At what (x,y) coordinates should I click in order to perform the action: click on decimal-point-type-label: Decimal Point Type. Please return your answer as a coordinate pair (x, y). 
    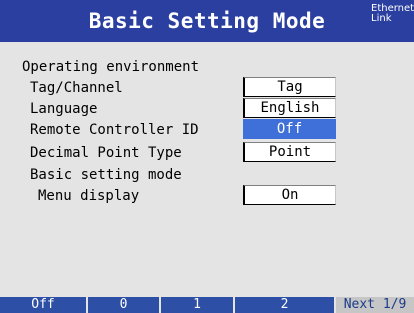
    Looking at the image, I should click on (106, 153).